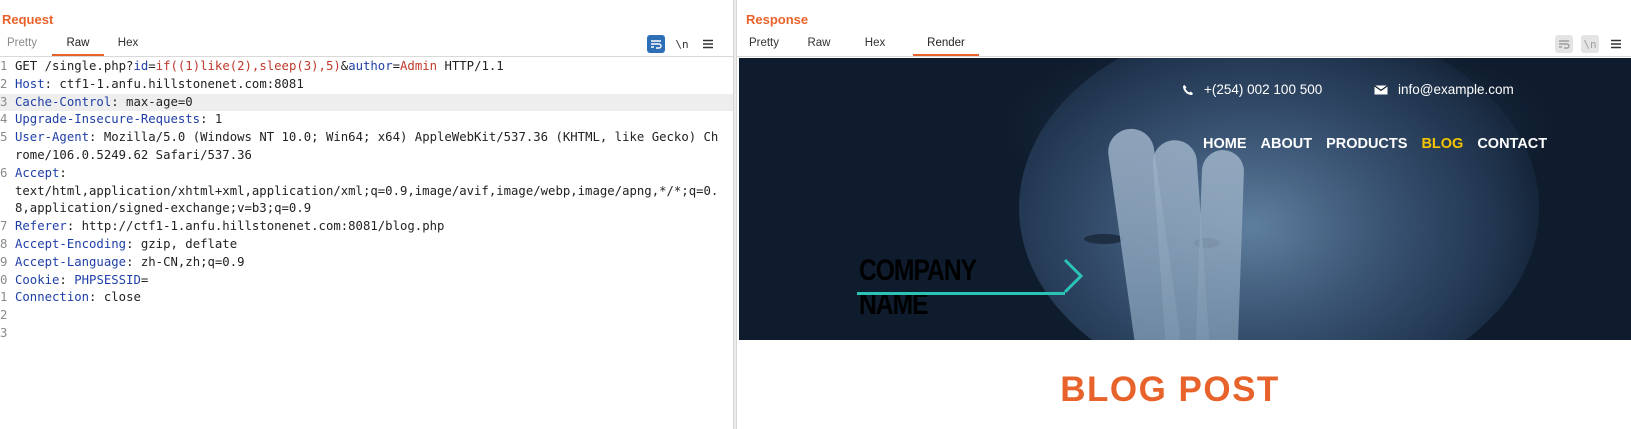 This screenshot has width=1631, height=429. I want to click on editor-line: 4 Upgrade-Insecure-Requests: 1, so click(366, 120).